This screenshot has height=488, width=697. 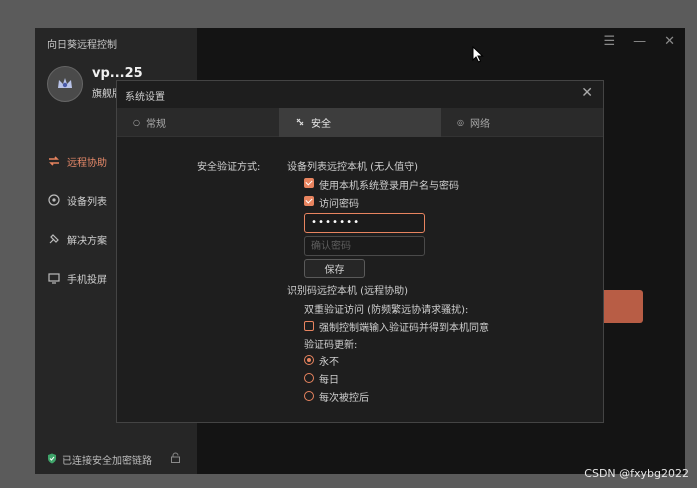 I want to click on avatar, so click(x=65, y=84).